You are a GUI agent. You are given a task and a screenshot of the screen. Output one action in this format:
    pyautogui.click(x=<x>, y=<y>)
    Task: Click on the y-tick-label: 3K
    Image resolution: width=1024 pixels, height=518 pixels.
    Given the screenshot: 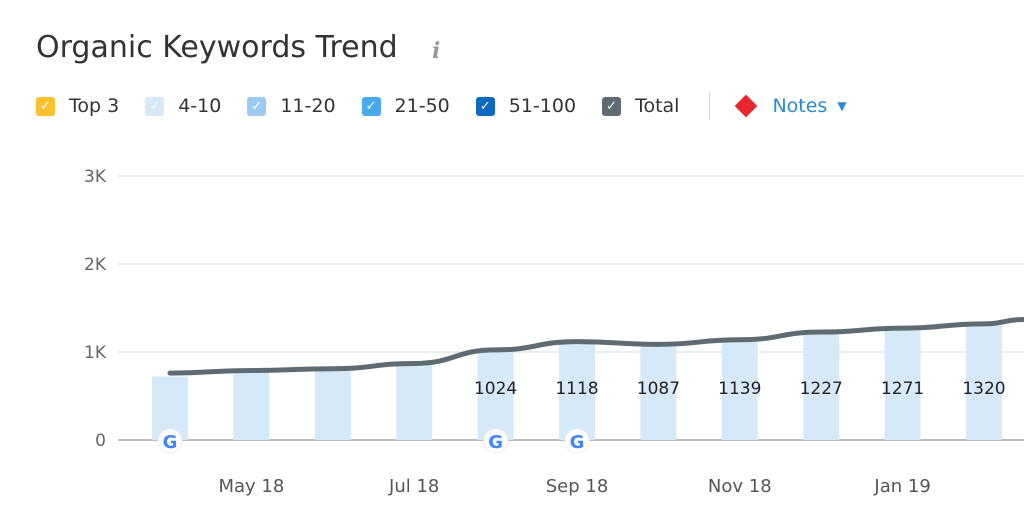 What is the action you would take?
    pyautogui.click(x=95, y=177)
    